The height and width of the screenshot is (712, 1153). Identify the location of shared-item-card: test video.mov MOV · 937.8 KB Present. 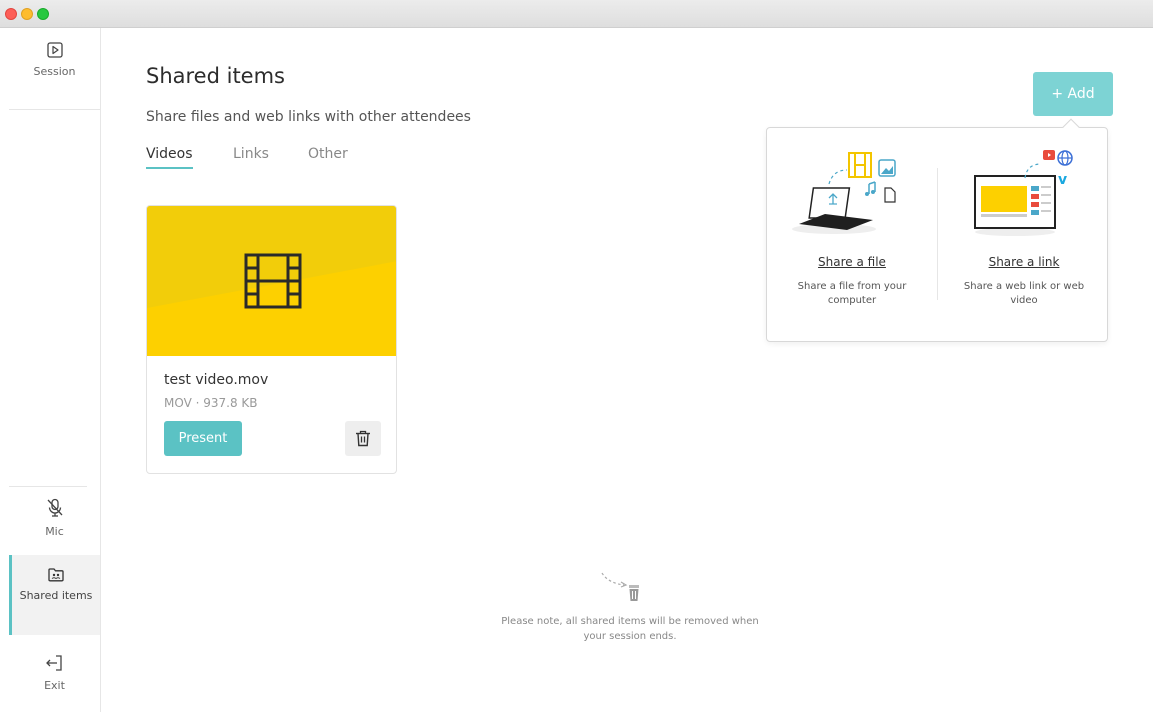
(271, 339).